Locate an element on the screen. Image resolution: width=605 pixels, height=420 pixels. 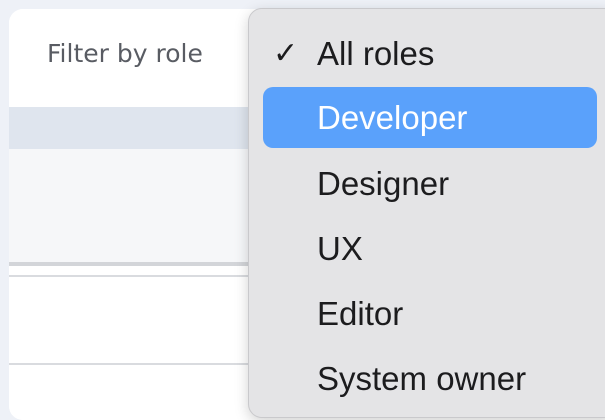
menu-item-developer: Developer is located at coordinates (430, 117).